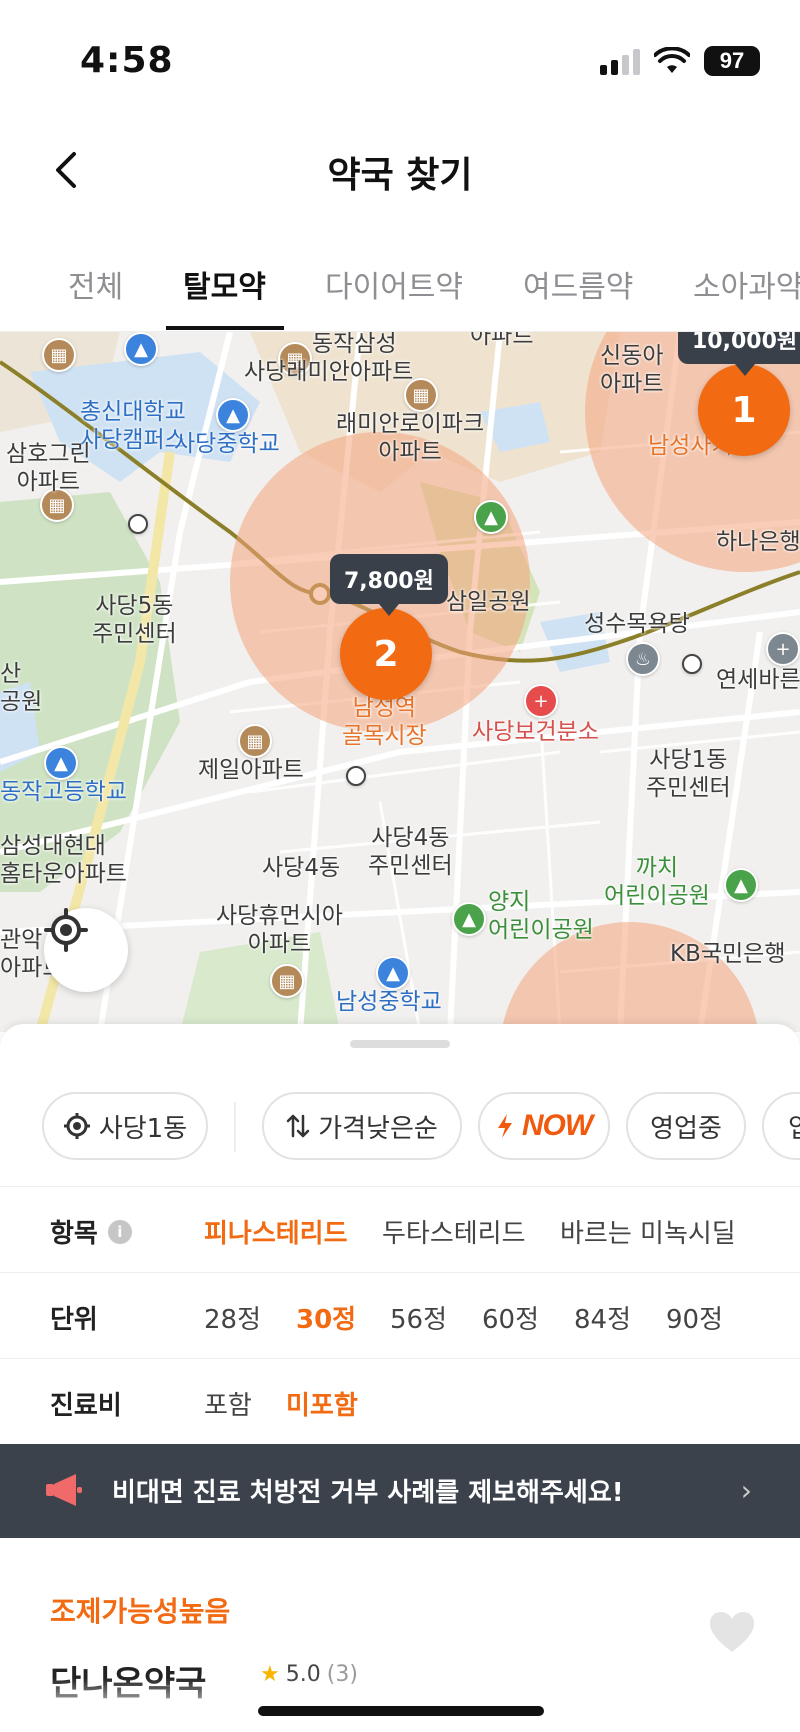 This screenshot has width=800, height=1732. Describe the element at coordinates (378, 1128) in the screenshot. I see `sort-chip-label: 가격낮은순` at that location.